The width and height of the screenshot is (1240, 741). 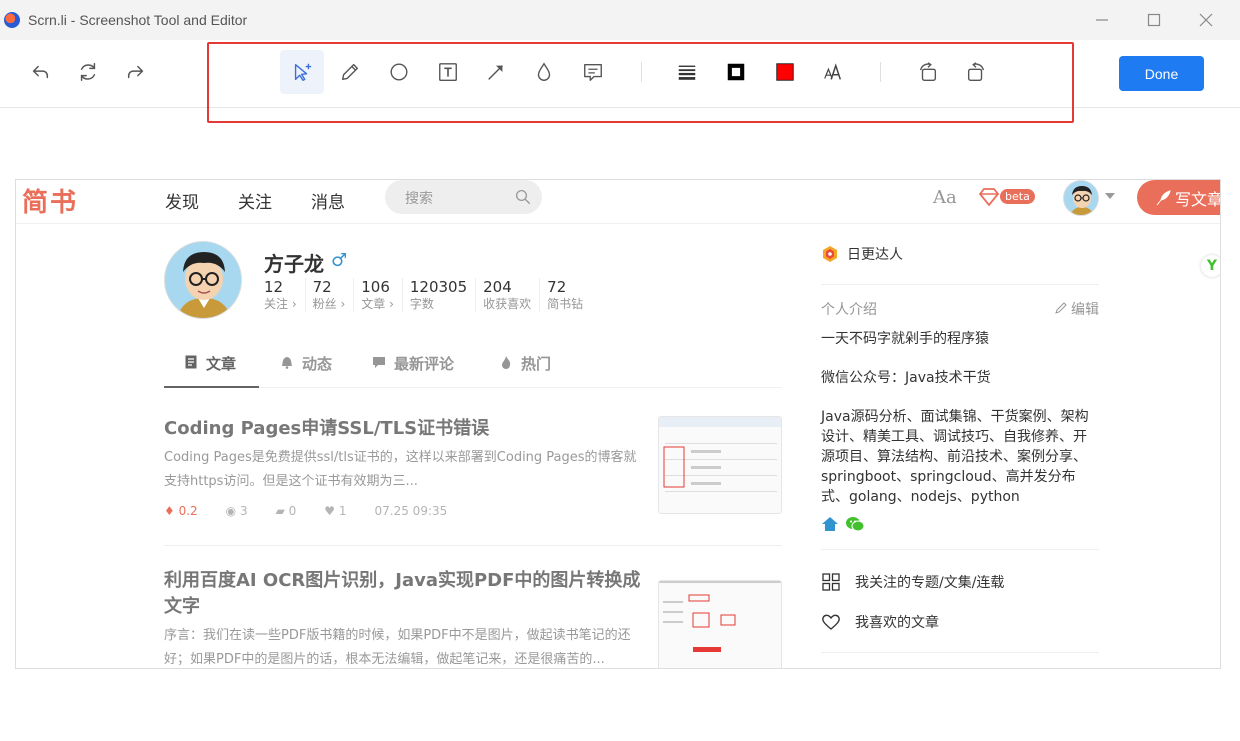 I want to click on article-title: Coding Pages申请SSL/TLS证书错误, so click(x=327, y=428).